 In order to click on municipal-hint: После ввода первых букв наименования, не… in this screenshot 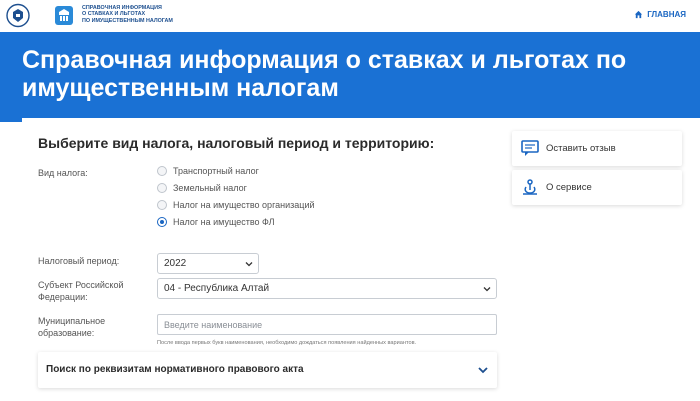, I will do `click(287, 343)`.